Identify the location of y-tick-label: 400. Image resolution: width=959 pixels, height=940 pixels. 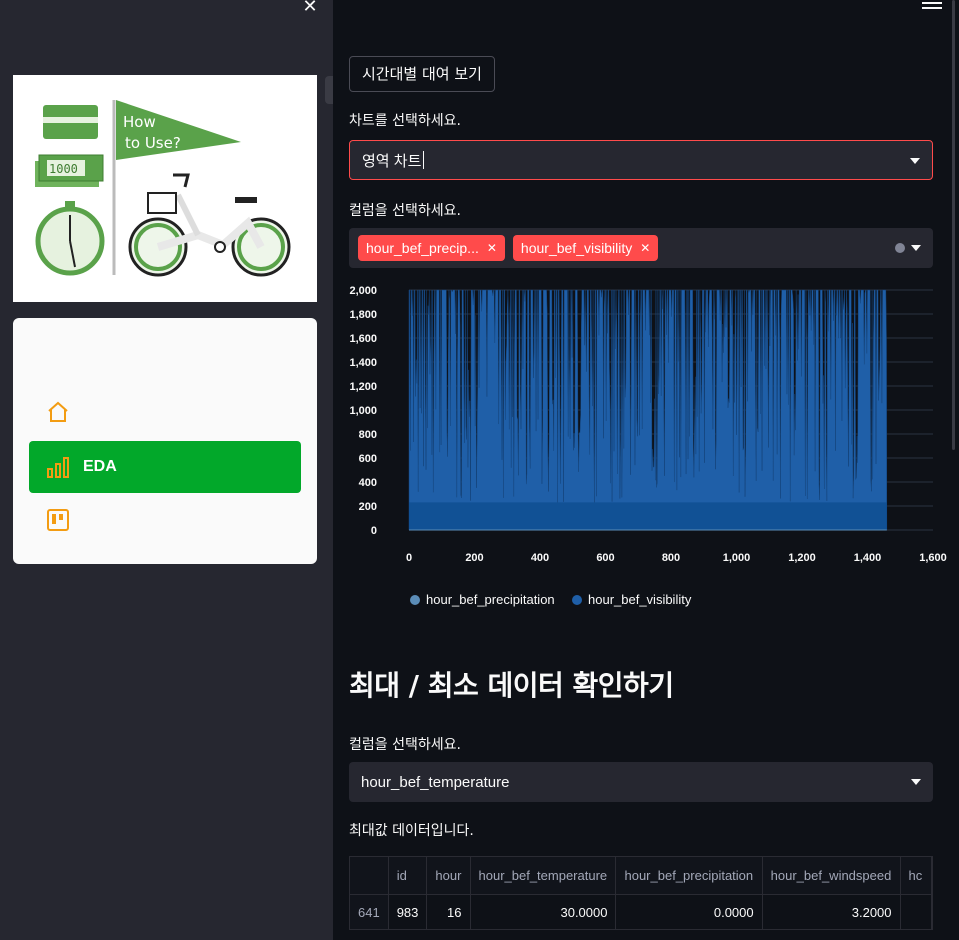
(368, 483).